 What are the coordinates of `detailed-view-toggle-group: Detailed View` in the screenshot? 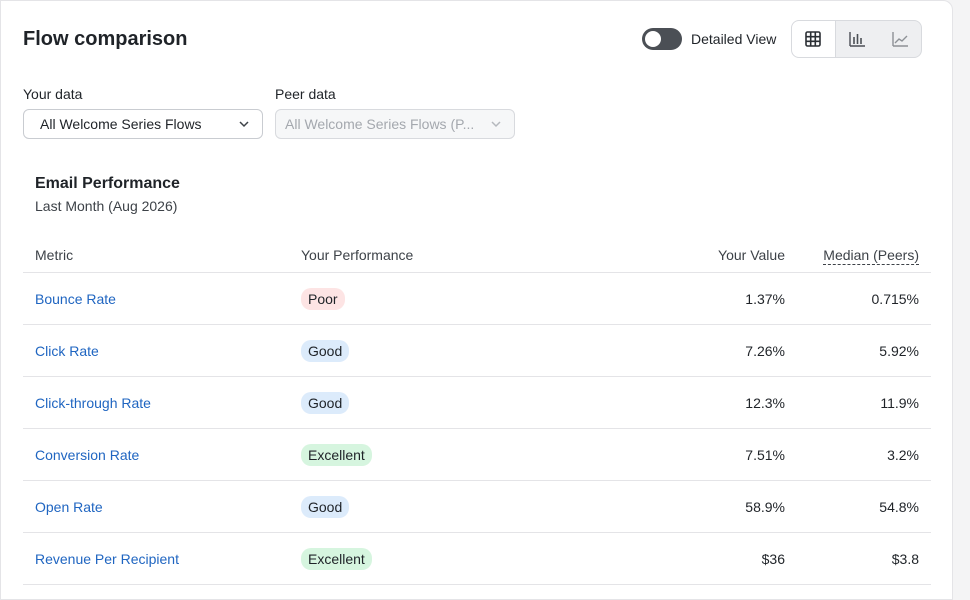 It's located at (709, 39).